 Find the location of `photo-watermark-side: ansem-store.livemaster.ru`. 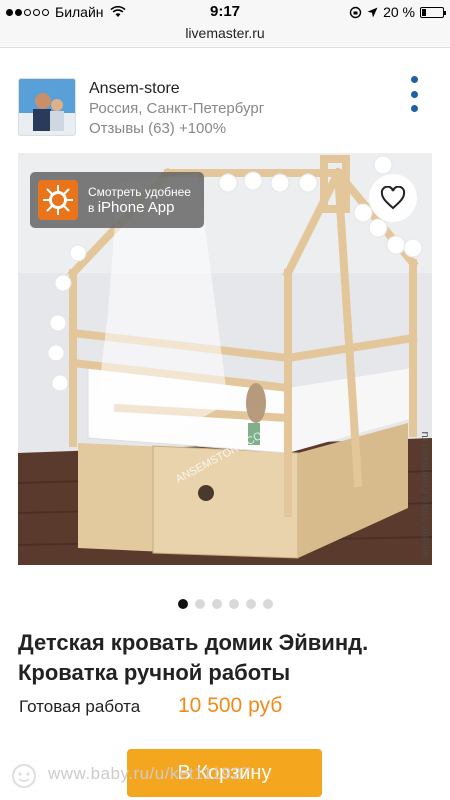

photo-watermark-side: ansem-store.livemaster.ru is located at coordinates (425, 494).